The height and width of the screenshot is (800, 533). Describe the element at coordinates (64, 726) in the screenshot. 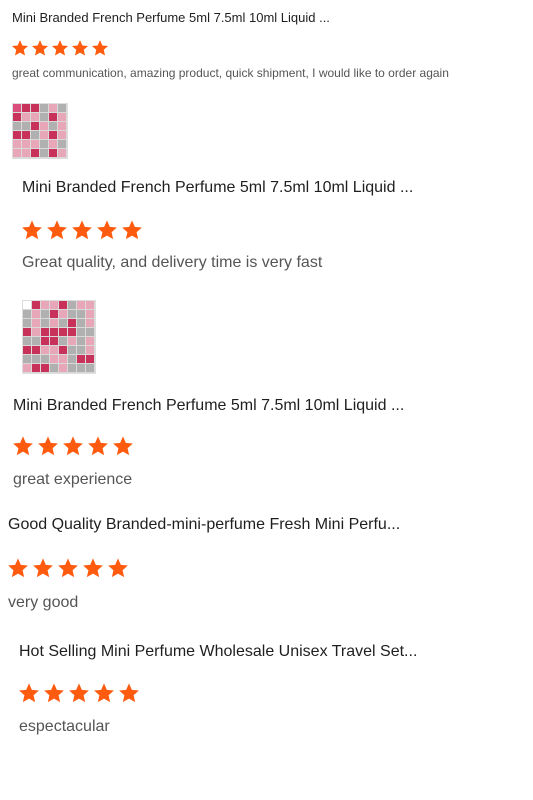

I see `review-comment: espectacular` at that location.